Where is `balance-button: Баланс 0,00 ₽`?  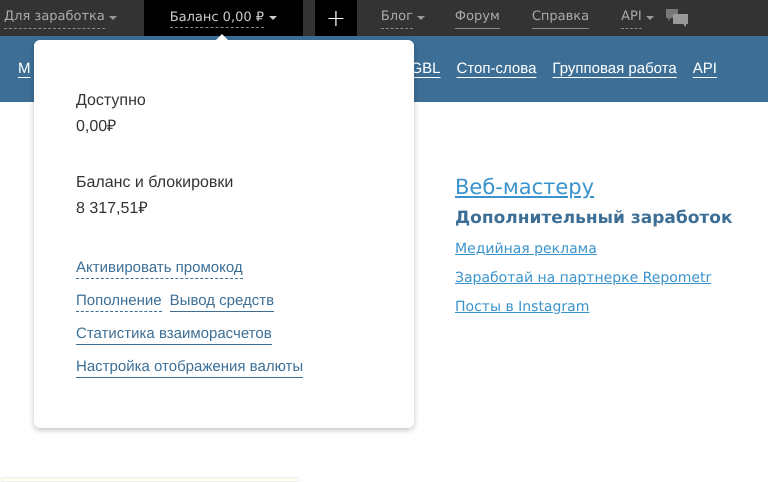
balance-button: Баланс 0,00 ₽ is located at coordinates (223, 18).